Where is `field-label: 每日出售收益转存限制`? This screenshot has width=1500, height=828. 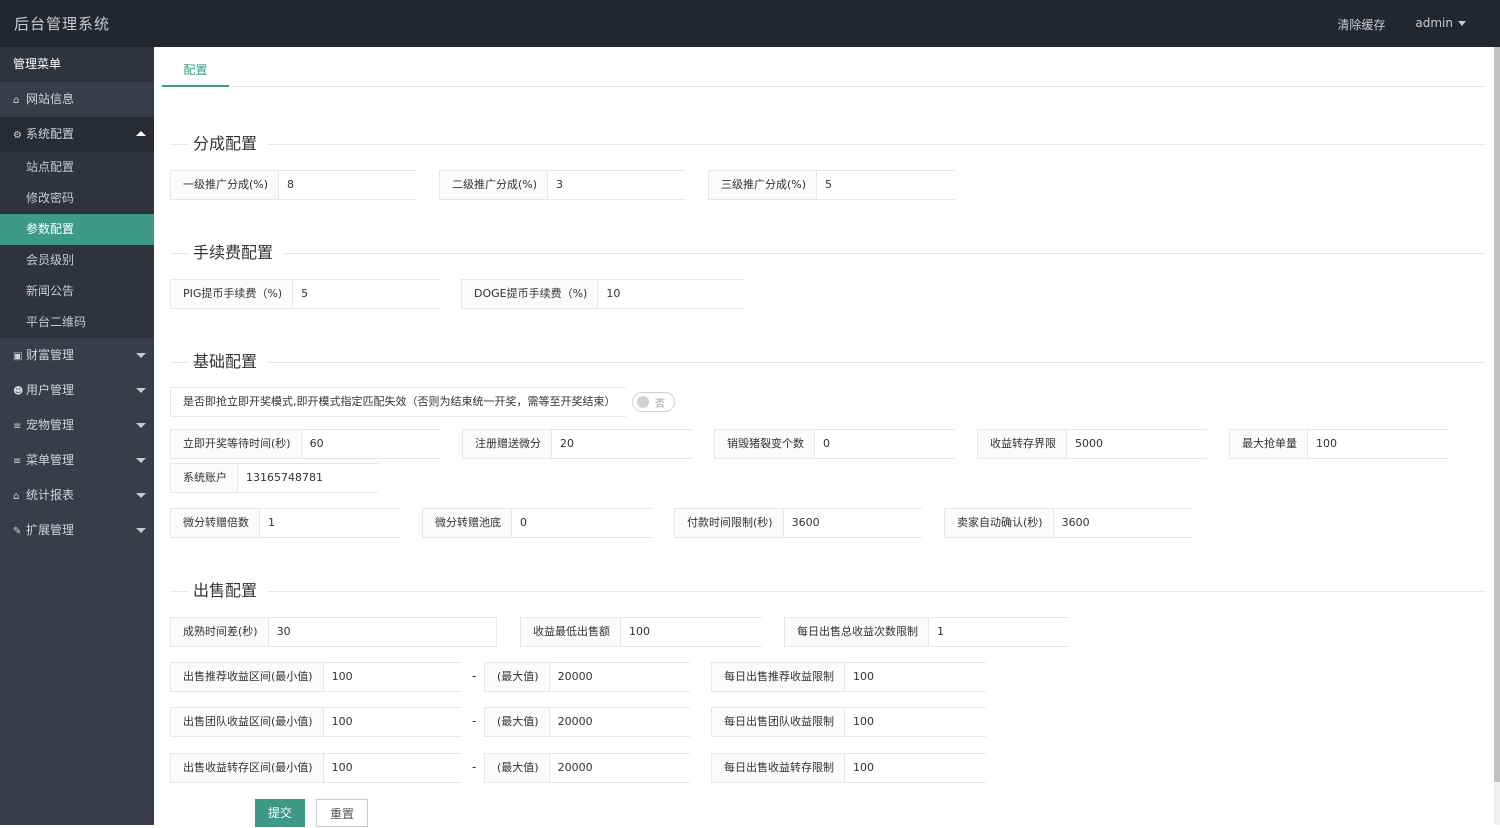
field-label: 每日出售收益转存限制 is located at coordinates (778, 768).